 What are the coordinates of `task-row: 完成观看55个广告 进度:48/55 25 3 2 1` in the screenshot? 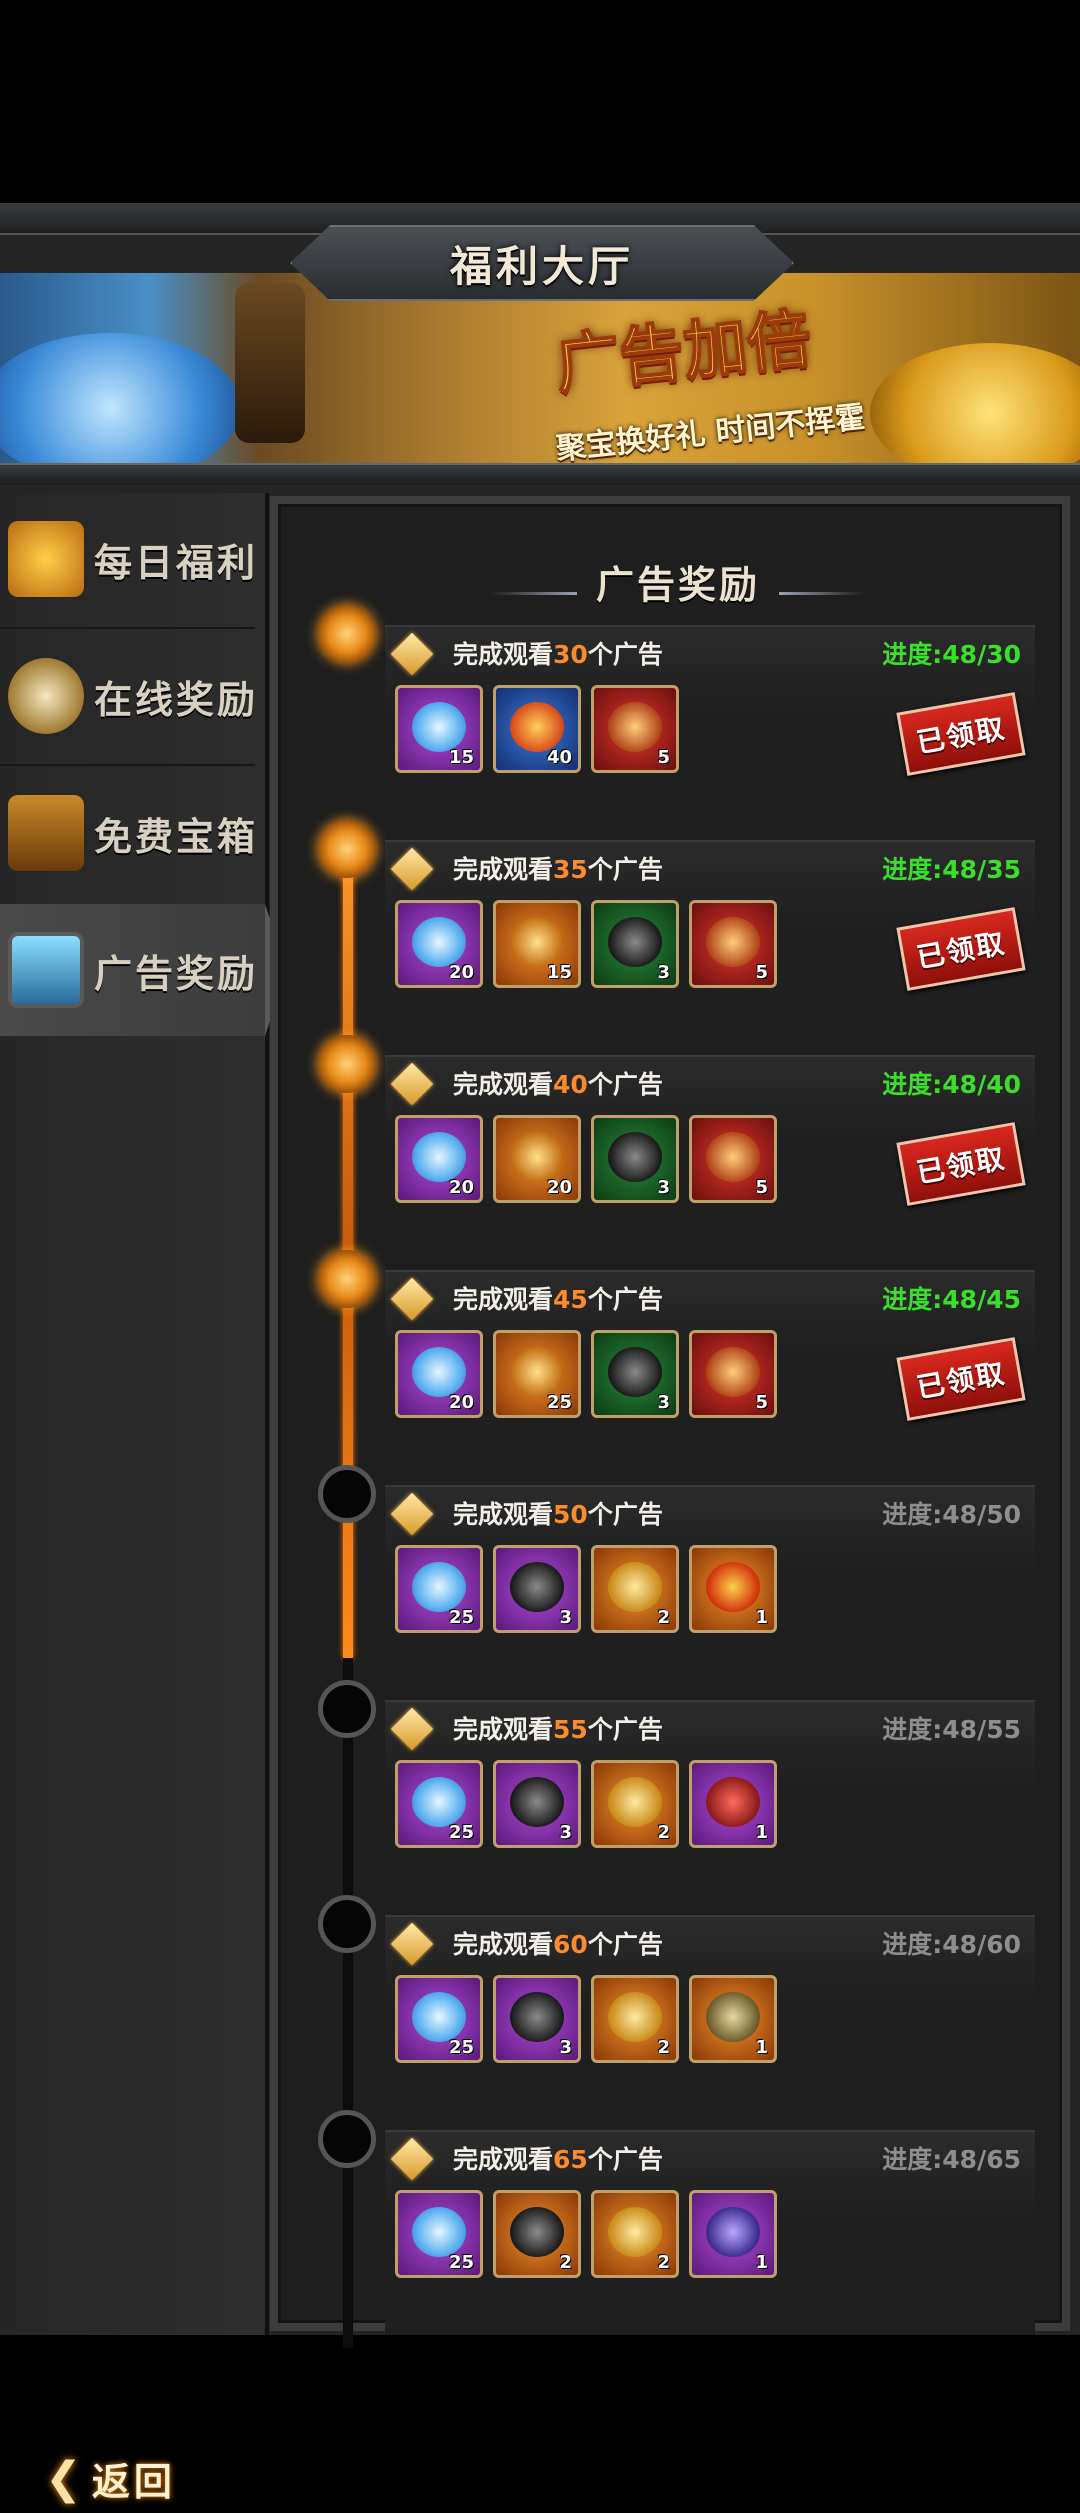 It's located at (710, 1802).